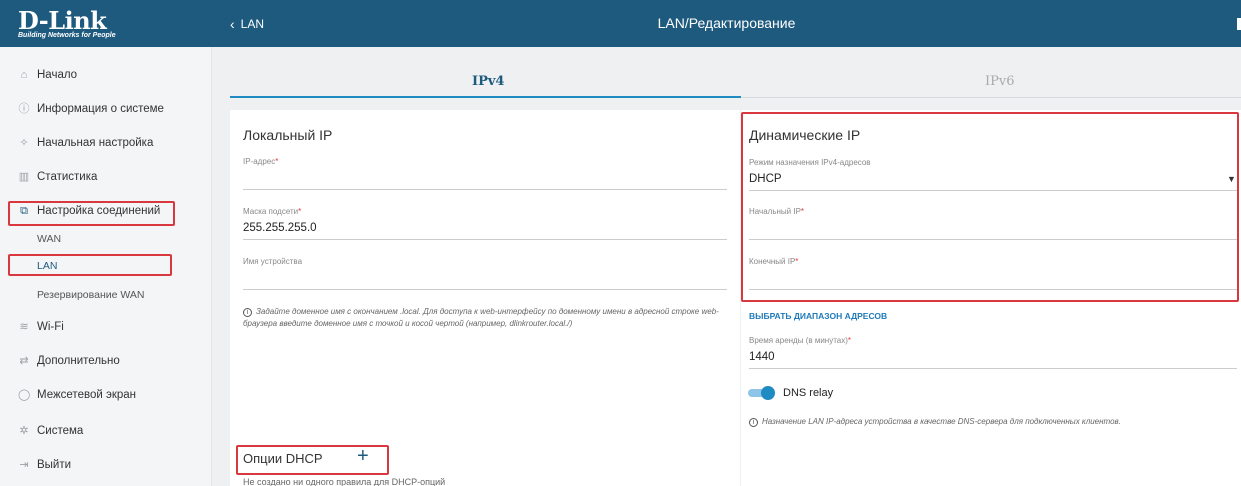  Describe the element at coordinates (49, 239) in the screenshot. I see `sidebar-subitem-wan: WAN` at that location.